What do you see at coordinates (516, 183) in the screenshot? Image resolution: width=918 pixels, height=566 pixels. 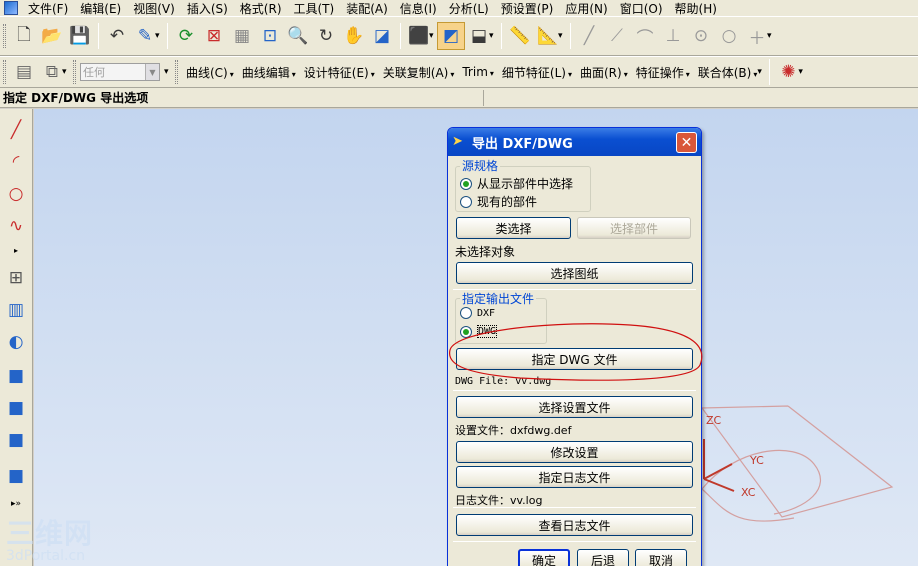 I see `radio-from-displayed-part: 从显示部件中选择` at bounding box center [516, 183].